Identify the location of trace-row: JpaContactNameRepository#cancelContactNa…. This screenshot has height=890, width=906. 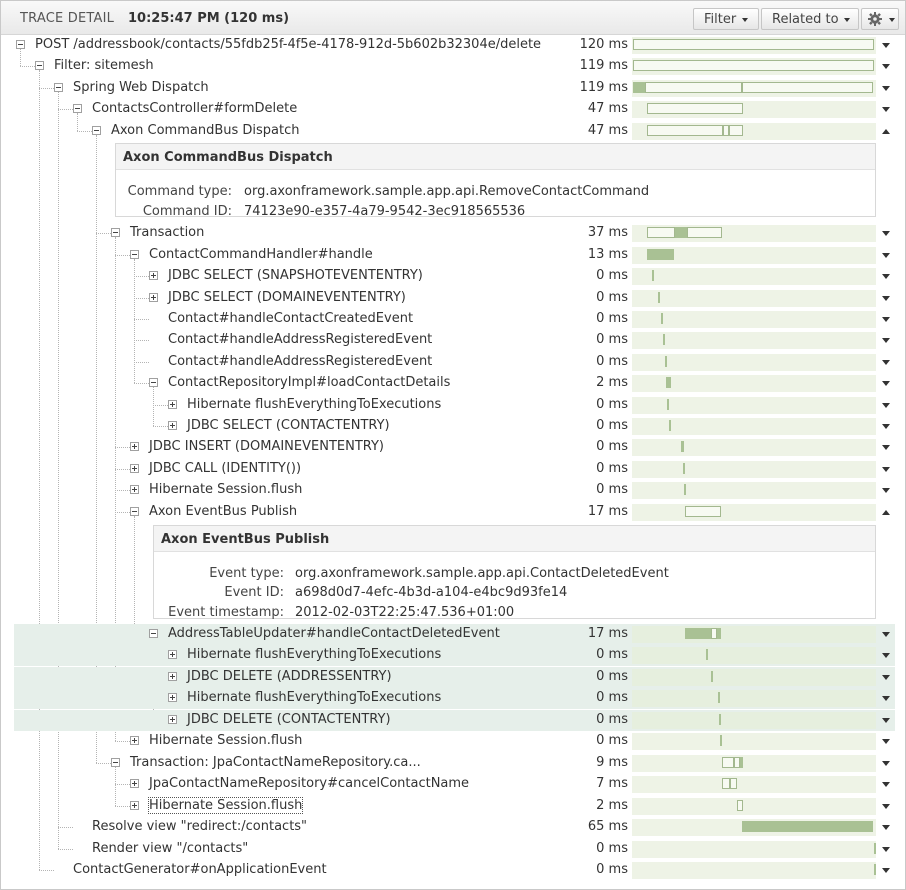
(448, 784).